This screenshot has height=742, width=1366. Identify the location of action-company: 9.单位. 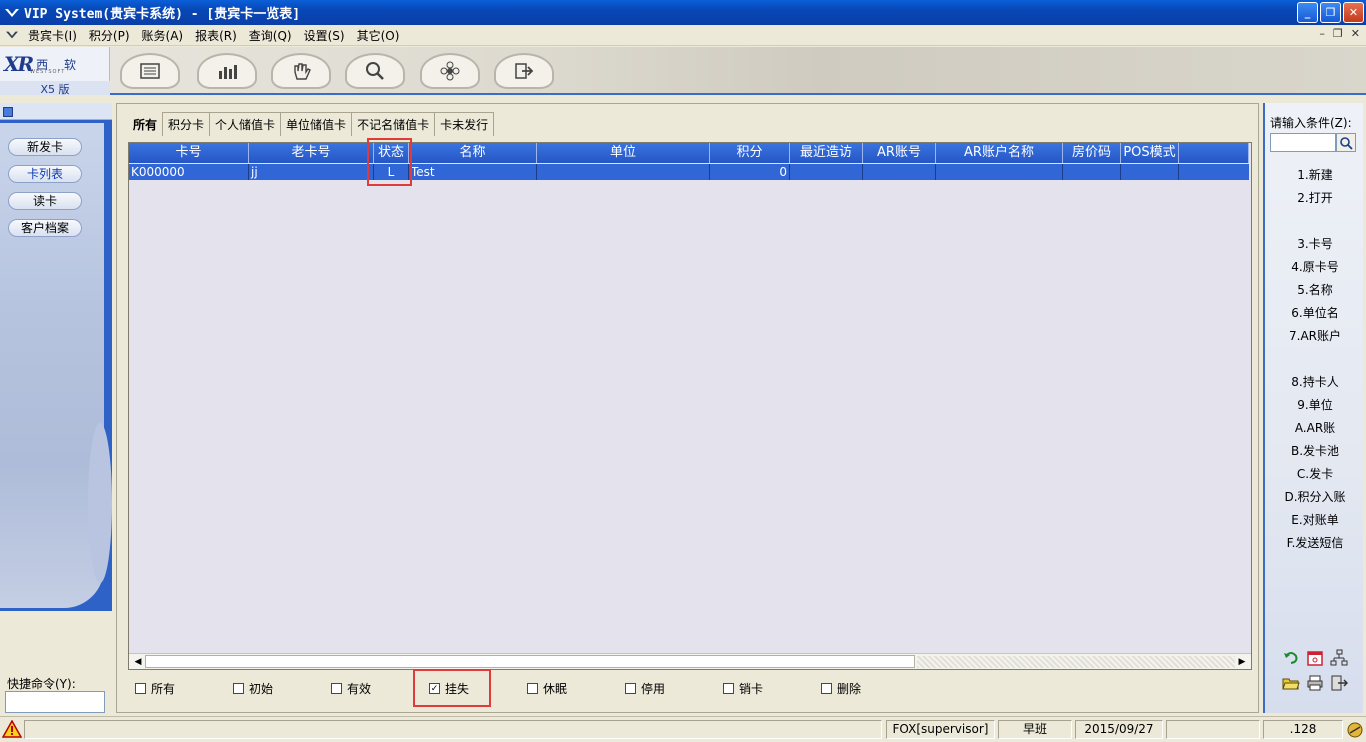
(1315, 404).